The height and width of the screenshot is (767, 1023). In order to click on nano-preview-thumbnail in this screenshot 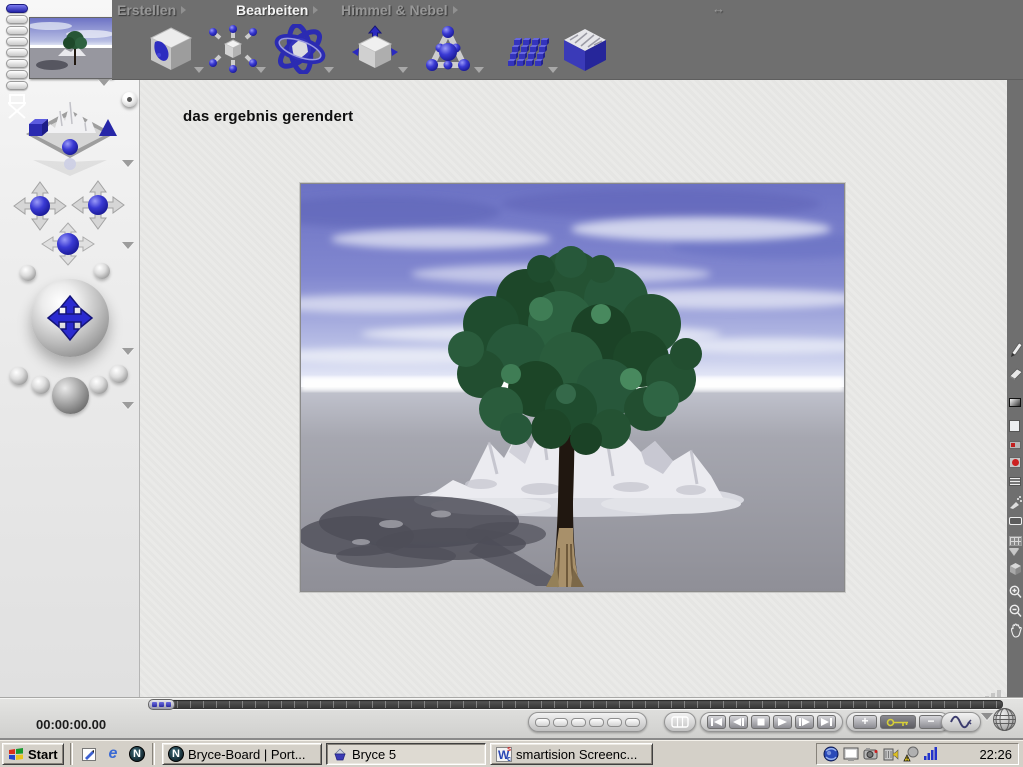, I will do `click(71, 48)`.